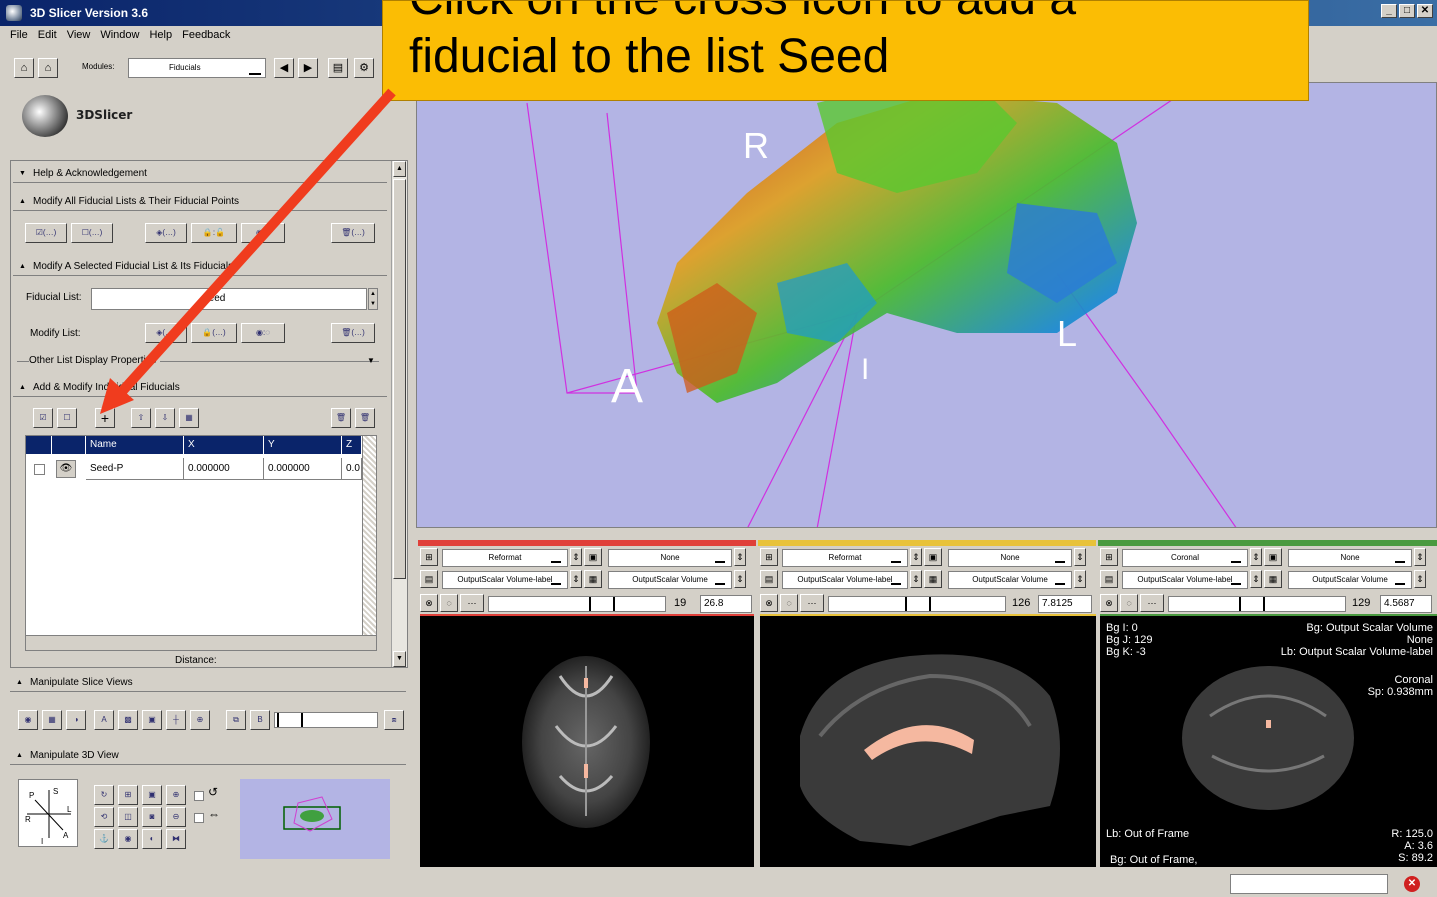  What do you see at coordinates (576, 557) in the screenshot?
I see `orientation-spin-red: ⇕` at bounding box center [576, 557].